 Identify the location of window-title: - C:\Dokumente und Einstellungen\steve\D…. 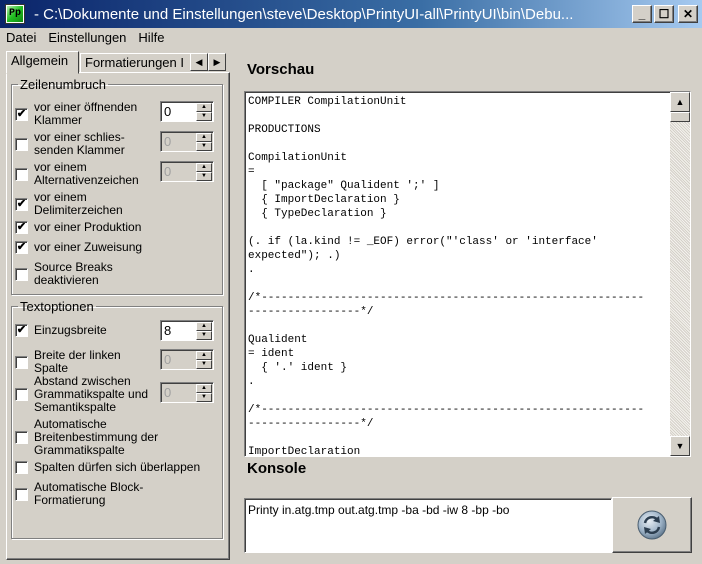
(304, 14).